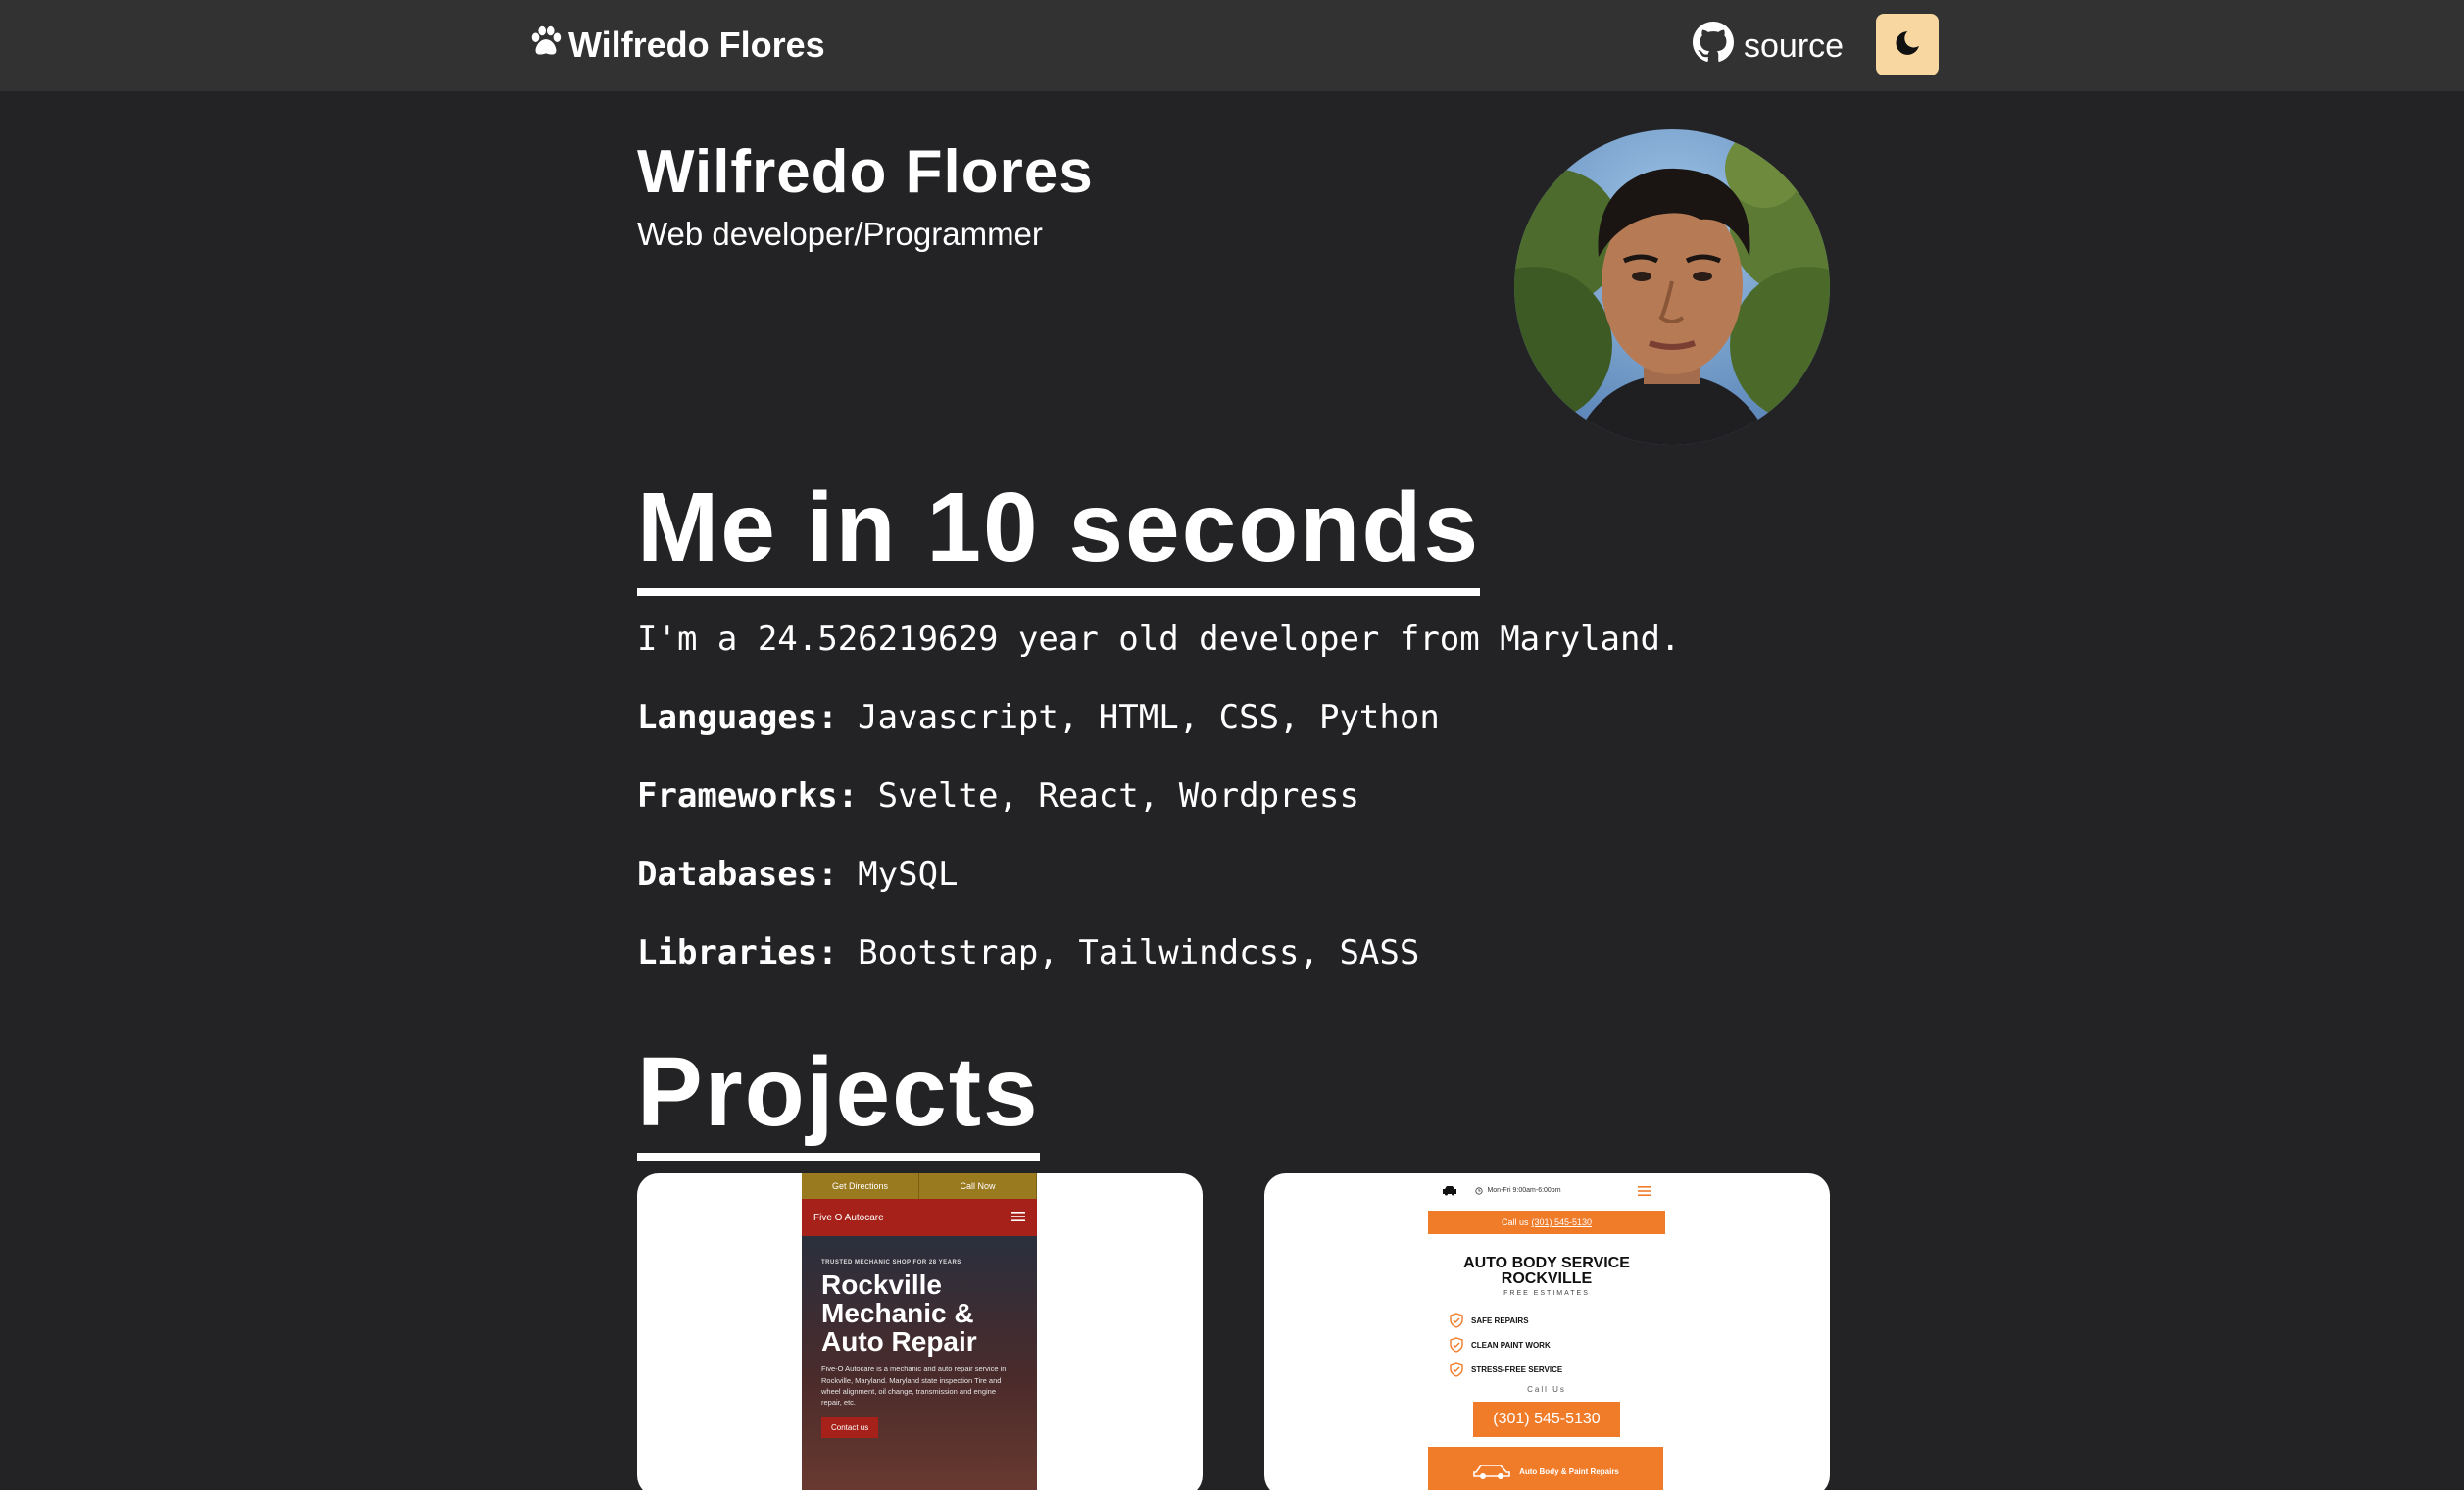 This screenshot has height=1490, width=2464. What do you see at coordinates (861, 1186) in the screenshot?
I see `mock-directions-label: Get Directions` at bounding box center [861, 1186].